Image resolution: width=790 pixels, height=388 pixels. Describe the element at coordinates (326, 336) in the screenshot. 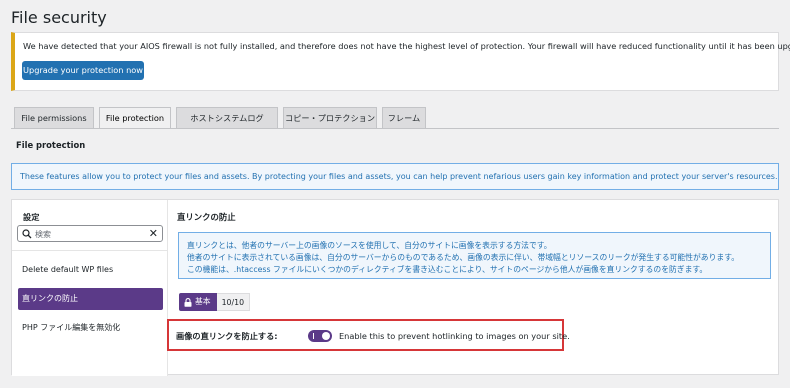

I see `toggle-knob` at that location.